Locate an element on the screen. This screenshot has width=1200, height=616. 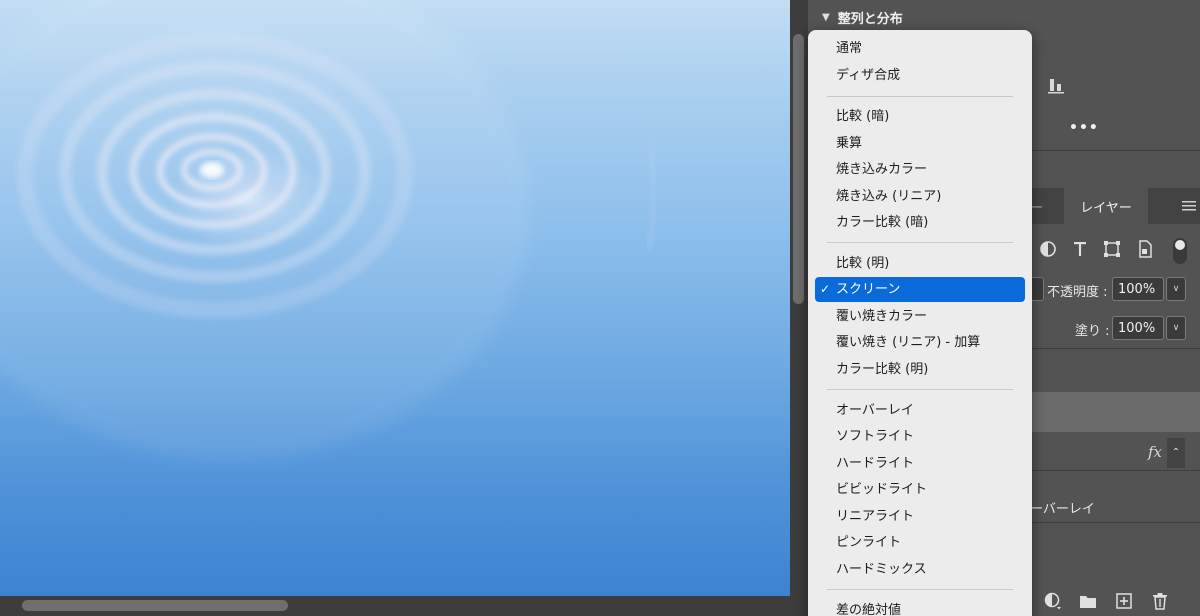
menu-item-linear-burn: 焼き込み (リニア) is located at coordinates (920, 196).